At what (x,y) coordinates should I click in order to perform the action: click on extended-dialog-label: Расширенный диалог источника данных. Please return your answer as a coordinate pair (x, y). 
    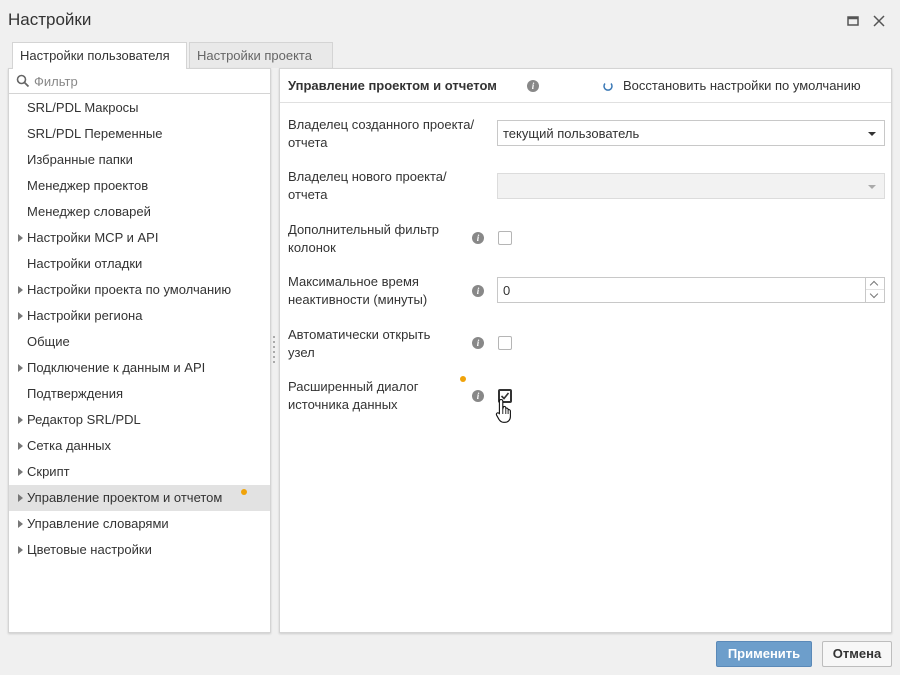
    Looking at the image, I should click on (353, 395).